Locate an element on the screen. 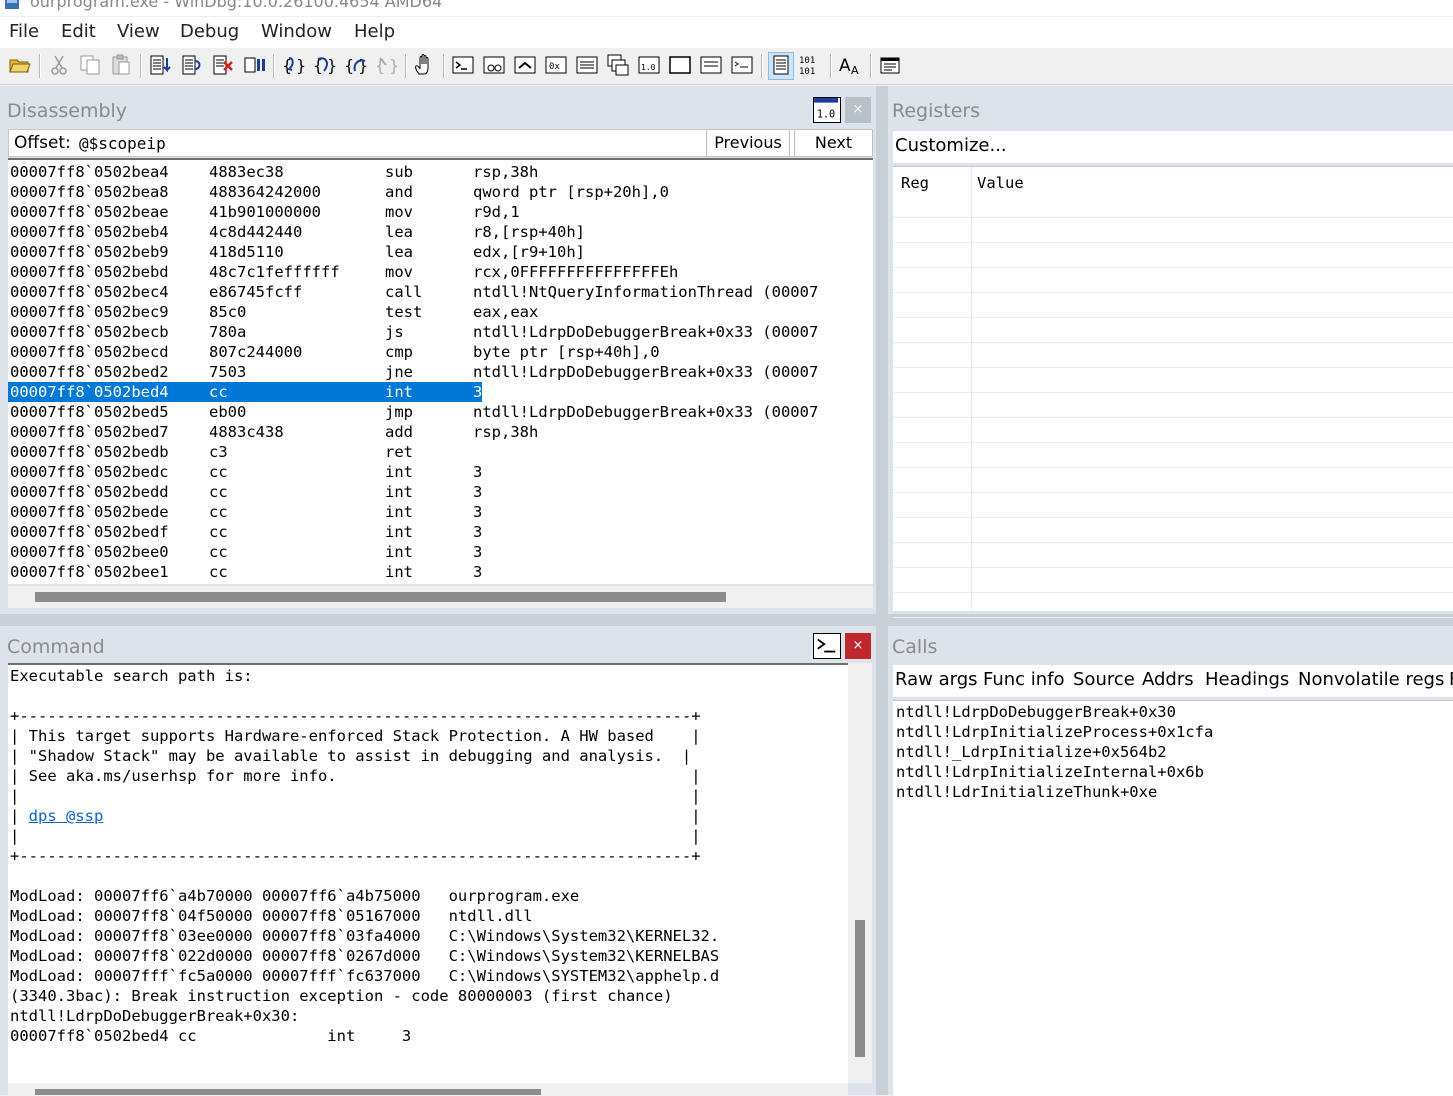 The width and height of the screenshot is (1453, 1096). dps-ssp-link: dps @ssp is located at coordinates (66, 816).